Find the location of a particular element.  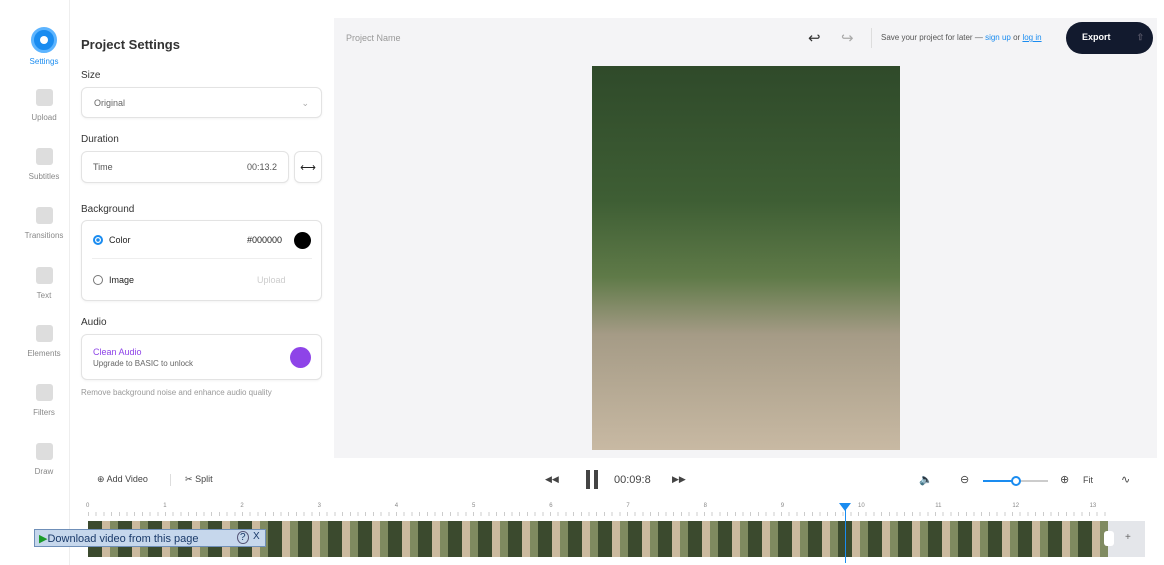

arrows-horizontal-icon: ⟷ is located at coordinates (308, 168).